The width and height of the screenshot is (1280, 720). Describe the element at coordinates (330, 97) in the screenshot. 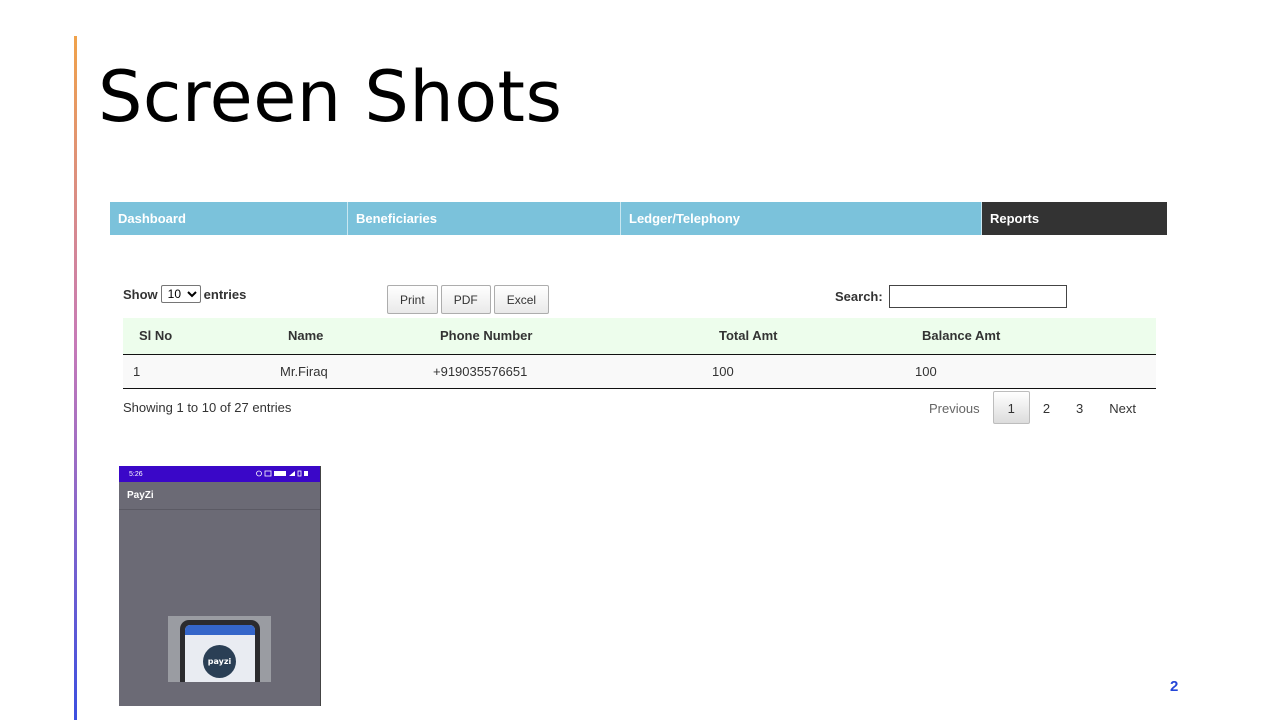

I see `slide-title: Screen Shots` at that location.